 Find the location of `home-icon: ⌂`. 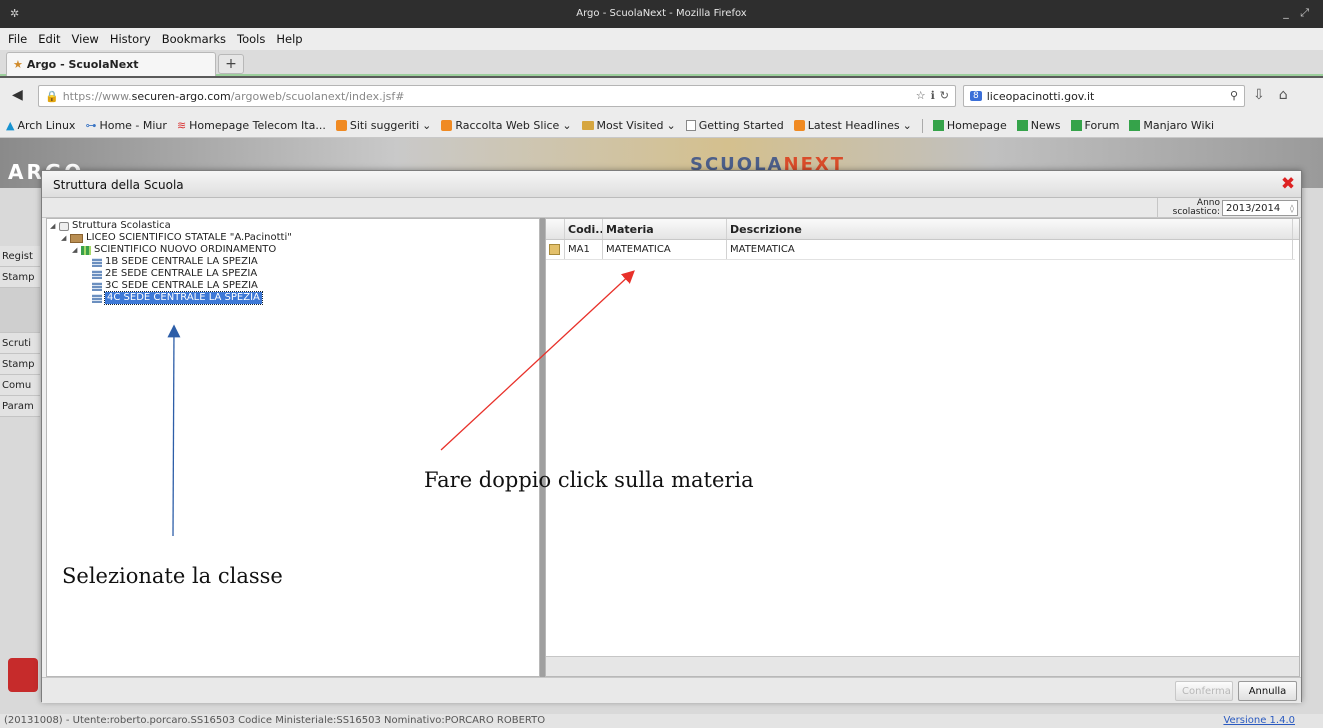

home-icon: ⌂ is located at coordinates (1283, 95).